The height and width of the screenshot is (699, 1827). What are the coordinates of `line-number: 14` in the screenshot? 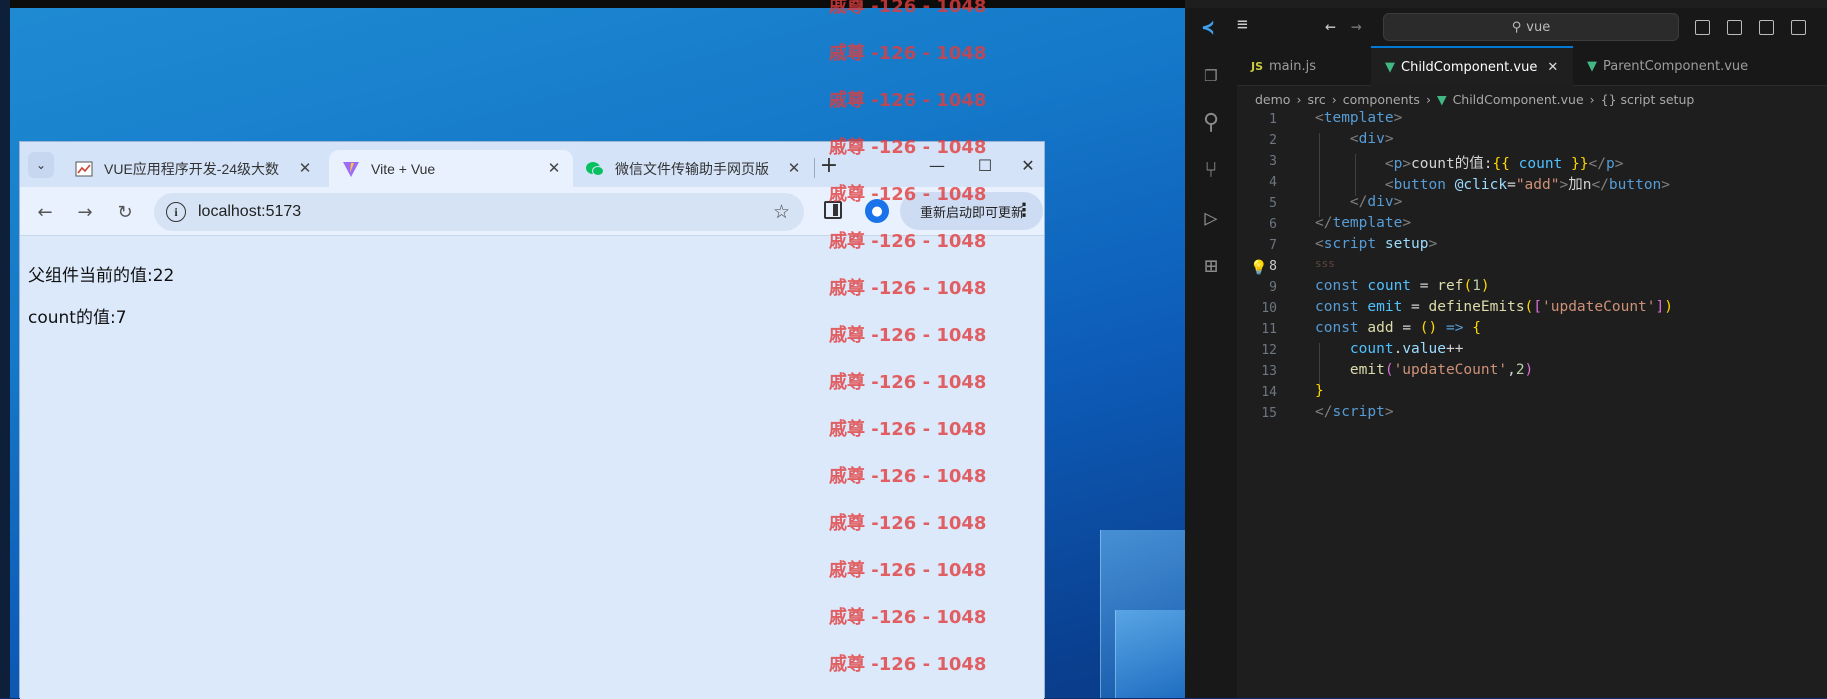 It's located at (1269, 392).